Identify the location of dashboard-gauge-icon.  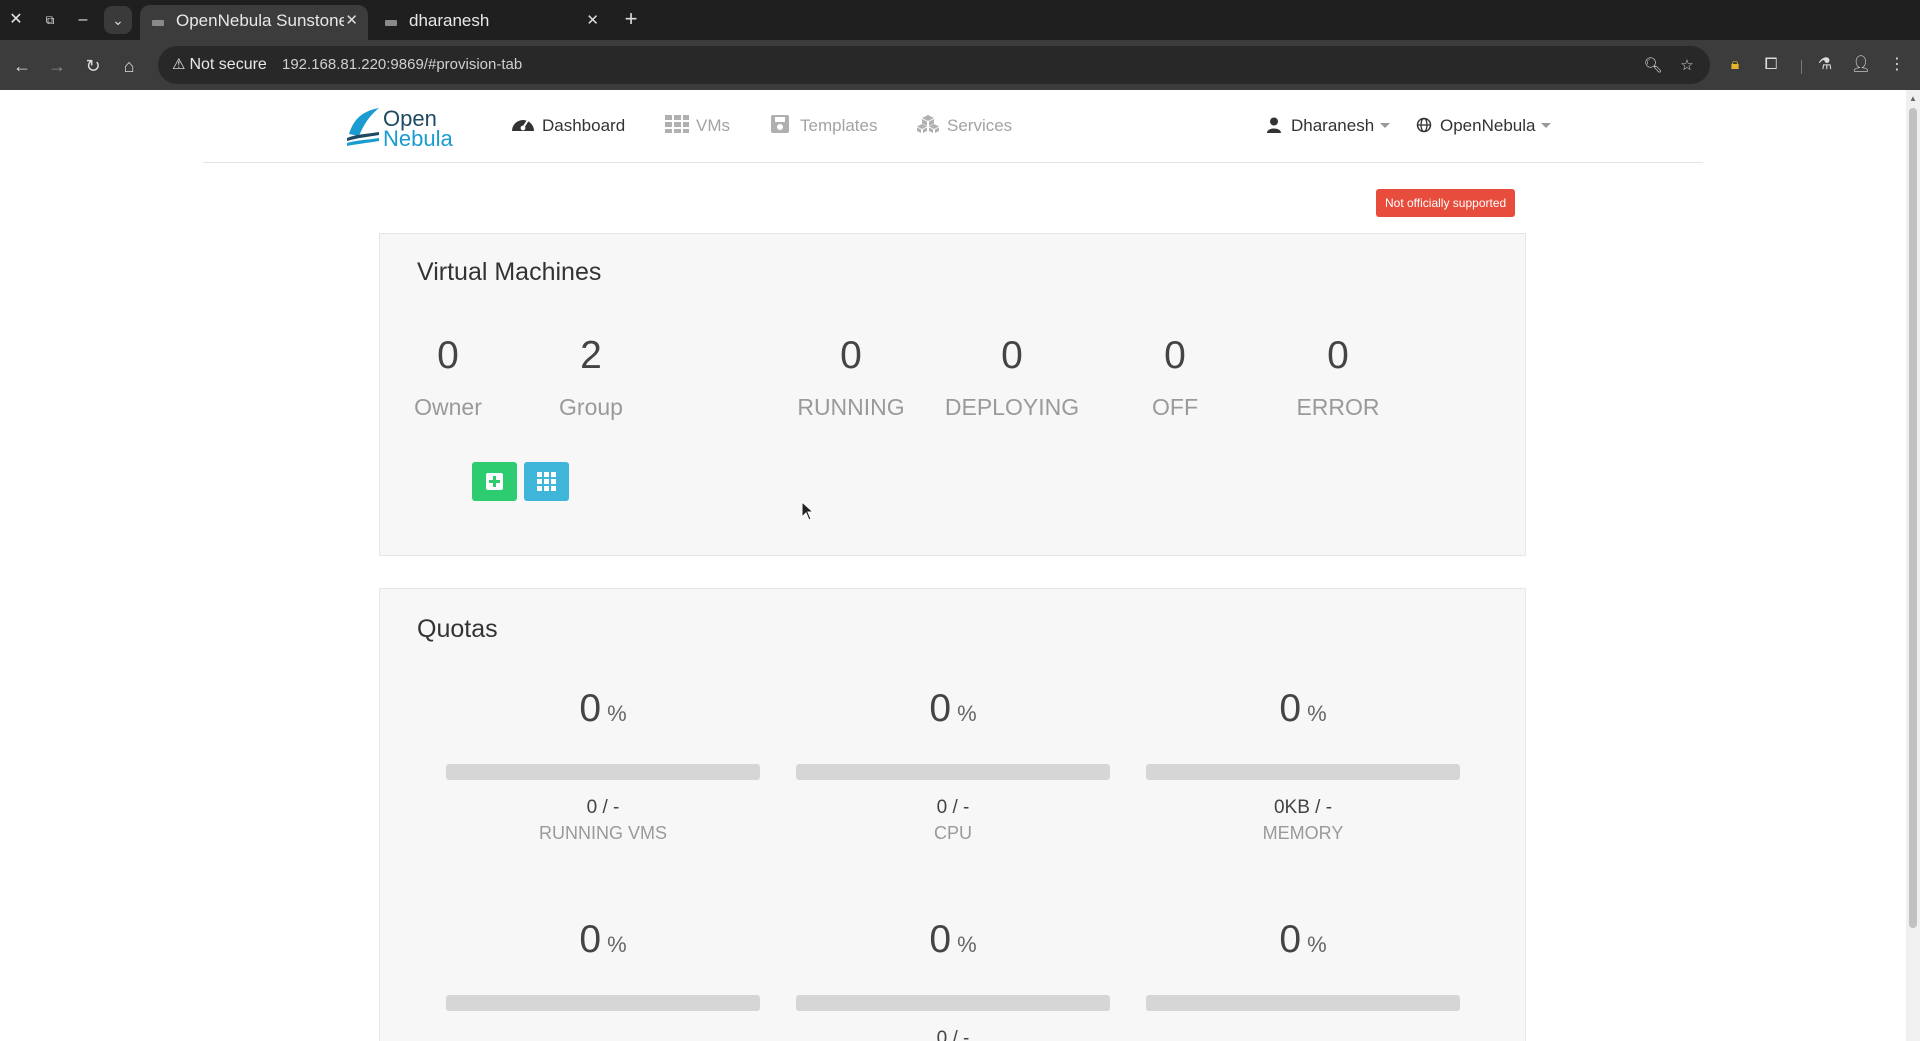
(523, 125).